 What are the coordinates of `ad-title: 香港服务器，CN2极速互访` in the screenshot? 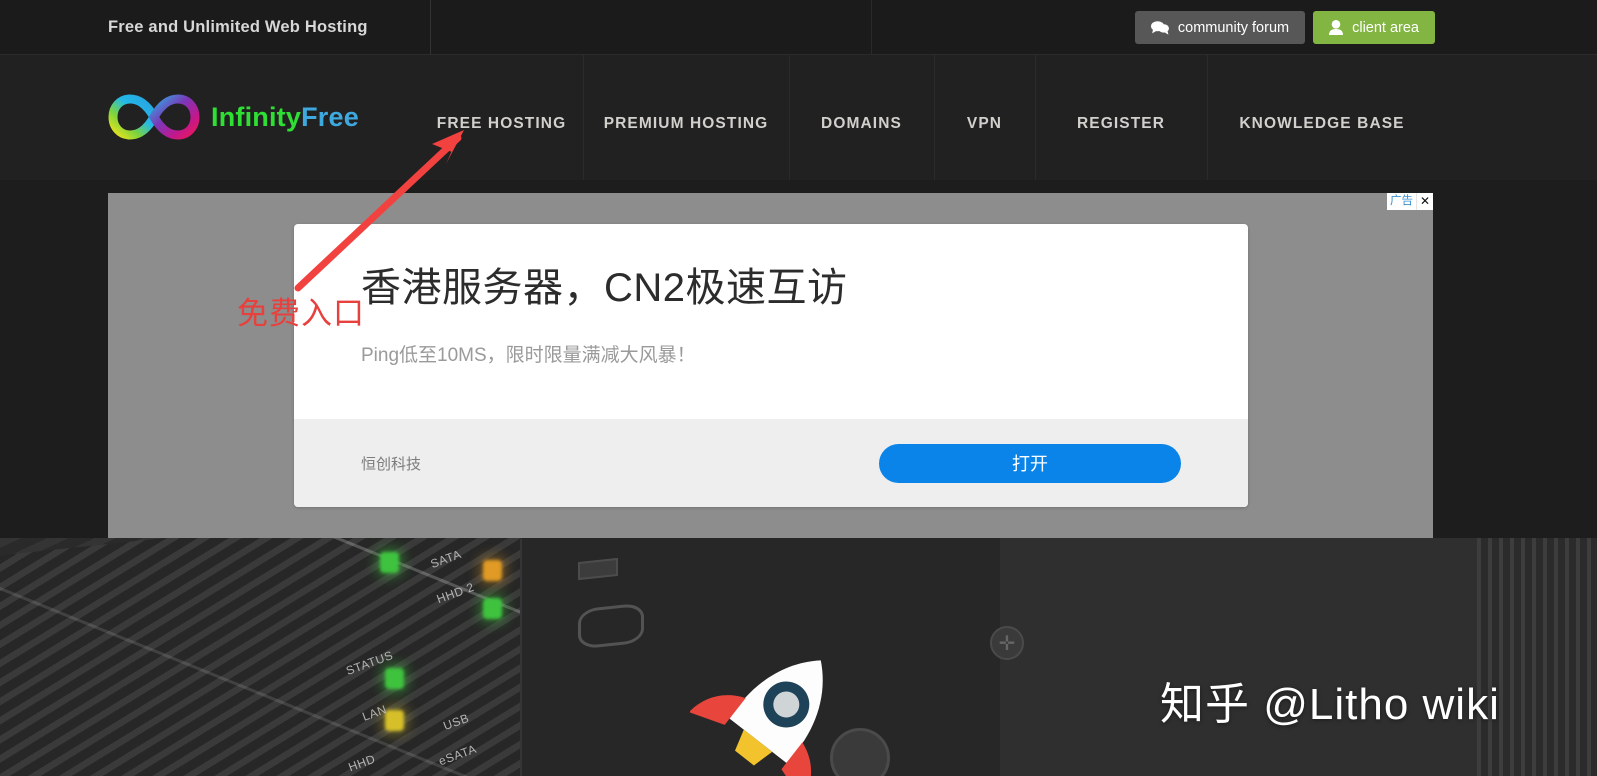 It's located at (604, 288).